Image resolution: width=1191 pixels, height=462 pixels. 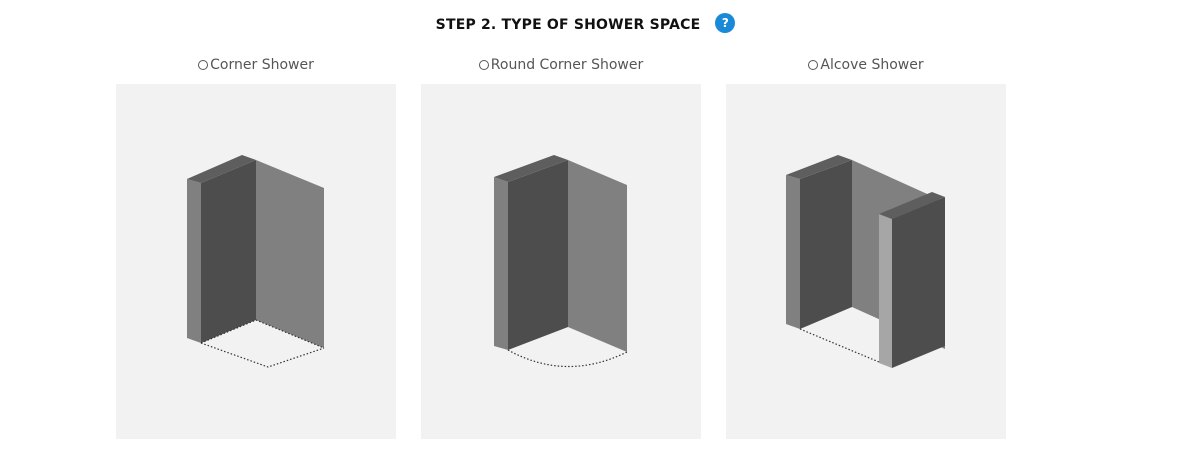 I want to click on step-title: STEP 2. TYPE OF SHOWER SPACE, so click(x=568, y=25).